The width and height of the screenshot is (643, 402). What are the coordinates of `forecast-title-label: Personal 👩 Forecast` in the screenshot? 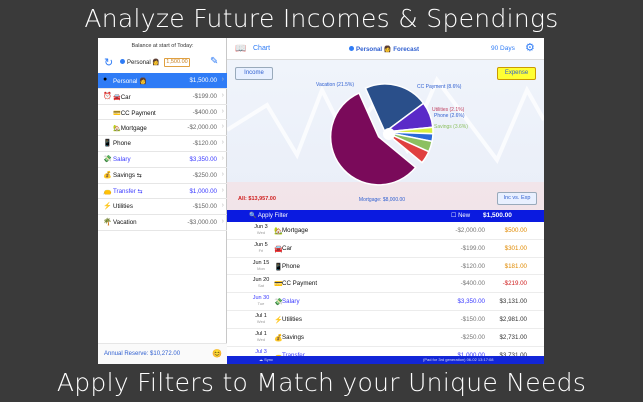 It's located at (388, 49).